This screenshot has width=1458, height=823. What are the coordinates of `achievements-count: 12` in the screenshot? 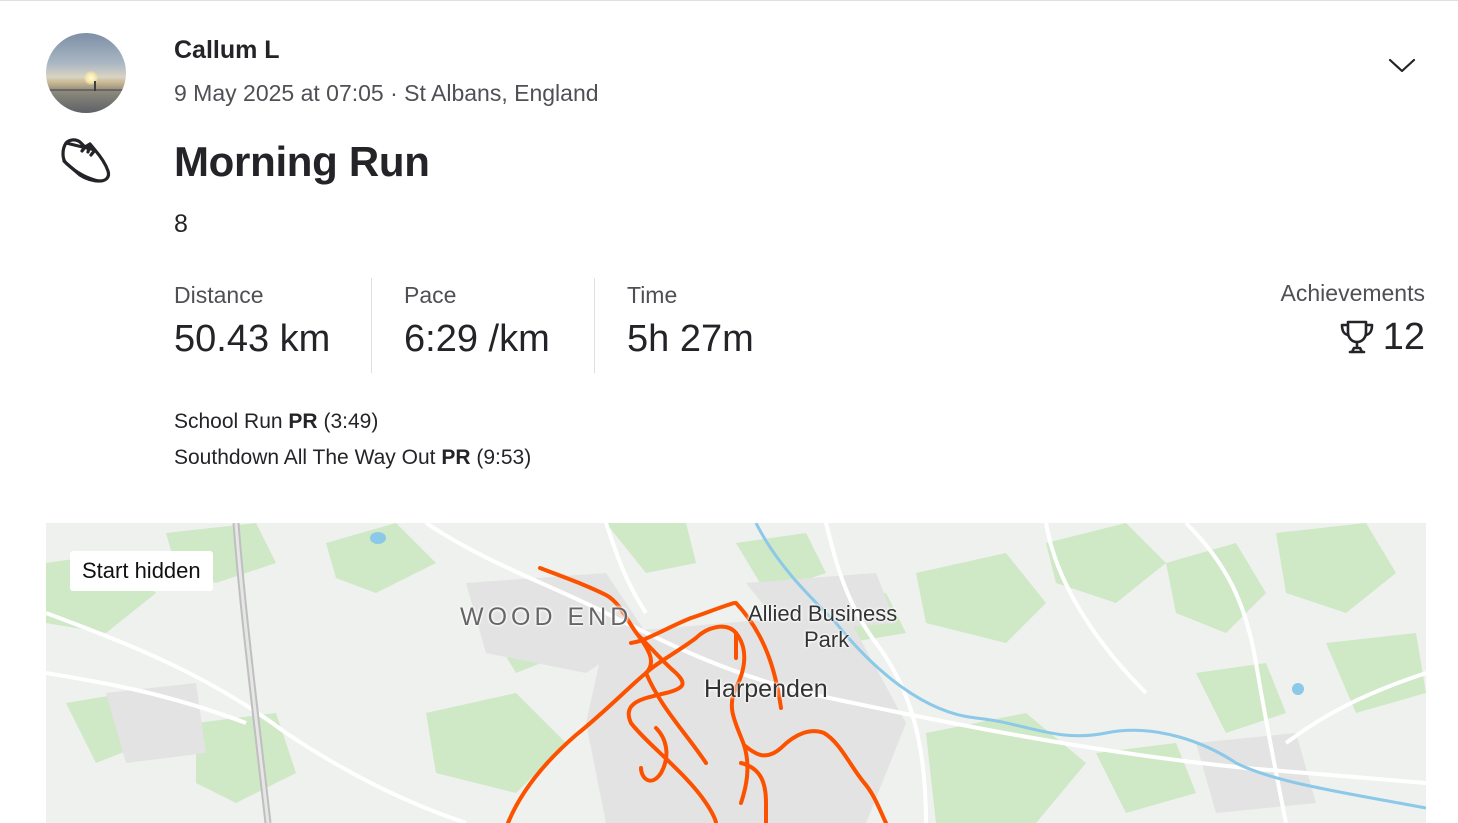 It's located at (1403, 337).